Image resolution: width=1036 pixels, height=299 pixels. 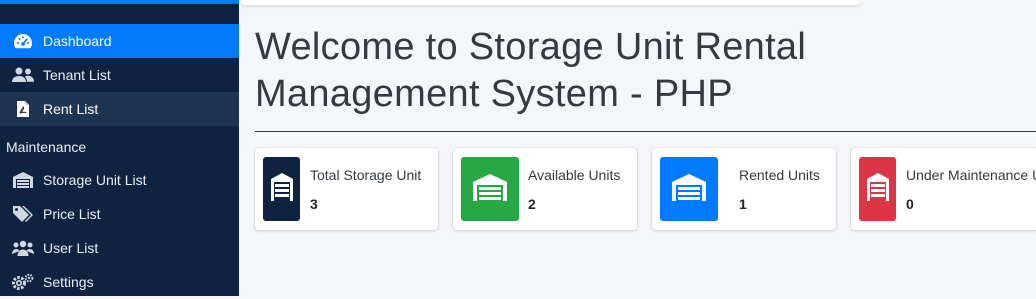 What do you see at coordinates (314, 204) in the screenshot?
I see `info-box-value: 3` at bounding box center [314, 204].